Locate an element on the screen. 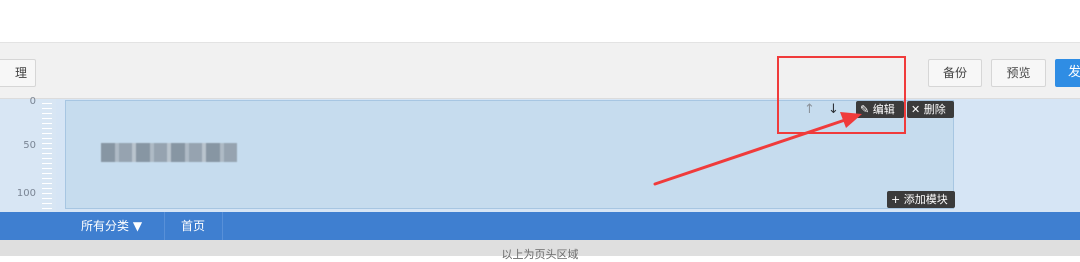 The image size is (1080, 262). close-icon: ✕ is located at coordinates (916, 109).